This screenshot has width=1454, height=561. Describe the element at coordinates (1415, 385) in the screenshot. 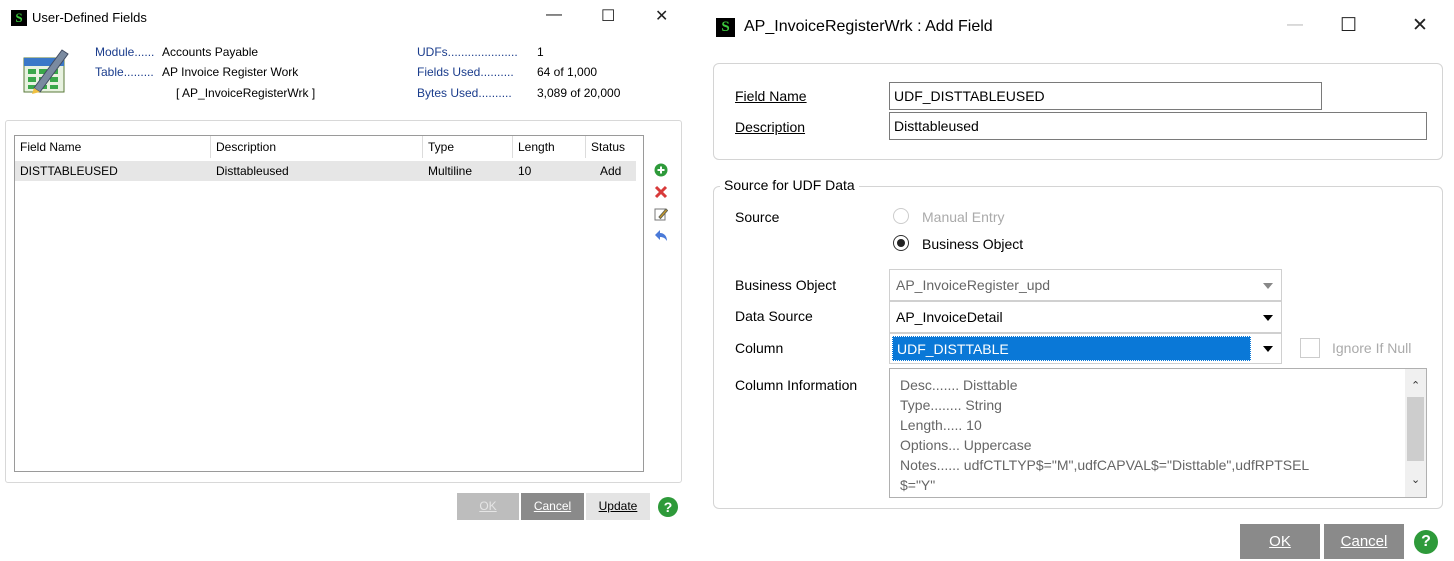

I see `scroll-up-icon: ⌃` at that location.